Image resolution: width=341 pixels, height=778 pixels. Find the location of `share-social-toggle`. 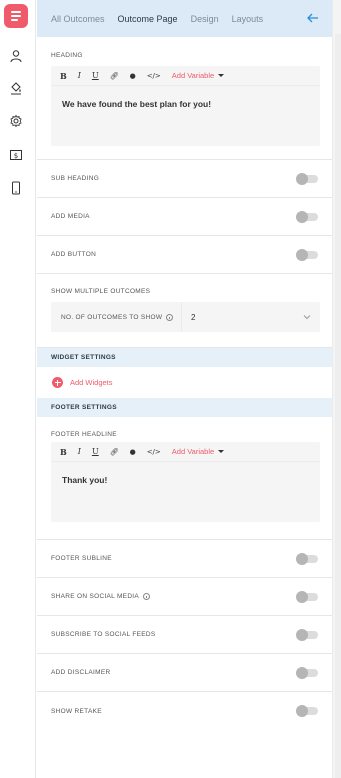

share-social-toggle is located at coordinates (307, 596).